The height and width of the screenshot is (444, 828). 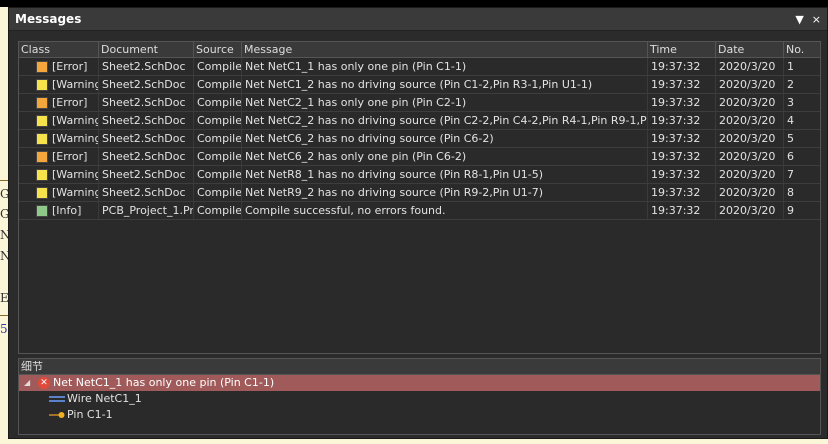 What do you see at coordinates (802, 49) in the screenshot?
I see `column-header-number: No.` at bounding box center [802, 49].